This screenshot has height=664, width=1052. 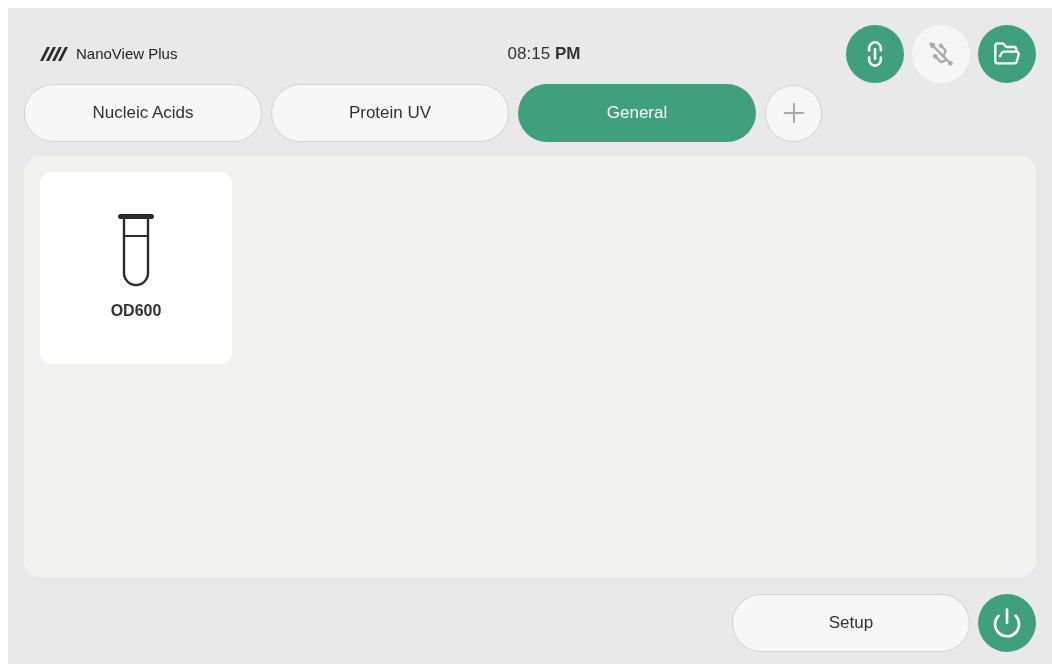 What do you see at coordinates (55, 54) in the screenshot?
I see `logo-icon` at bounding box center [55, 54].